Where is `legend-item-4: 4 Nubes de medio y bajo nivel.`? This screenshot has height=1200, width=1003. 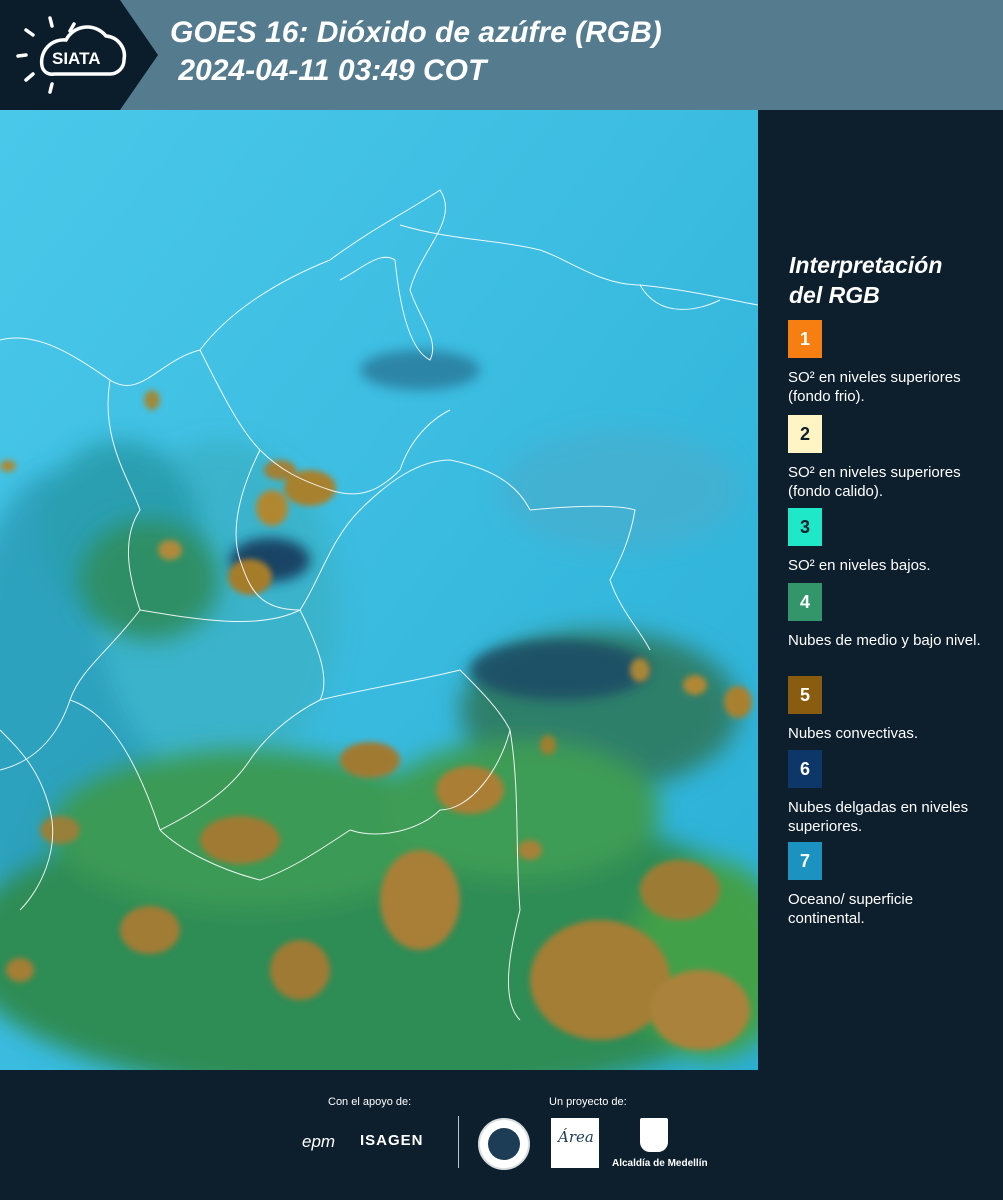
legend-item-4: 4 Nubes de medio y bajo nivel. is located at coordinates (890, 616).